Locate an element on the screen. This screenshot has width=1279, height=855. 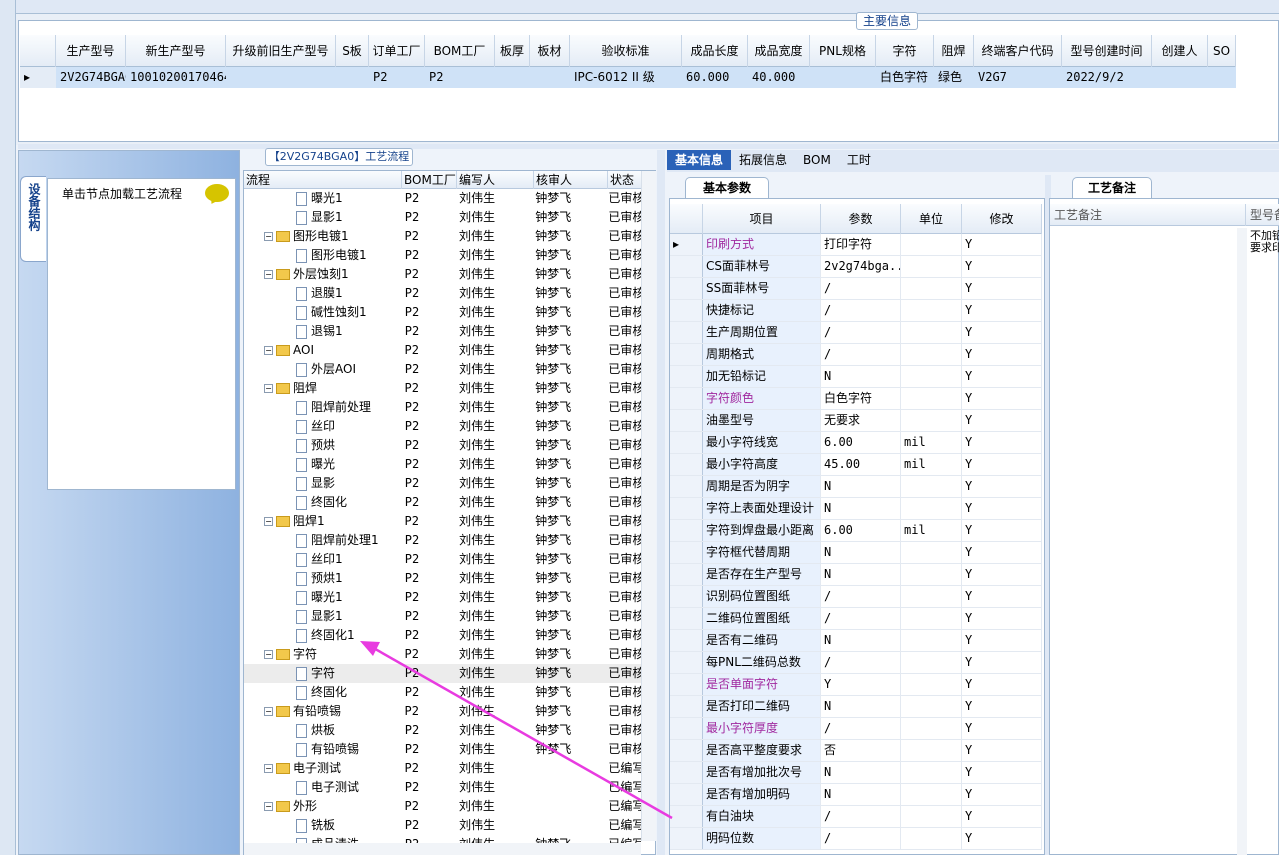
tree-row: 有铅喷锡 P2 刘伟生 钟梦飞 已审核 is located at coordinates (442, 749).